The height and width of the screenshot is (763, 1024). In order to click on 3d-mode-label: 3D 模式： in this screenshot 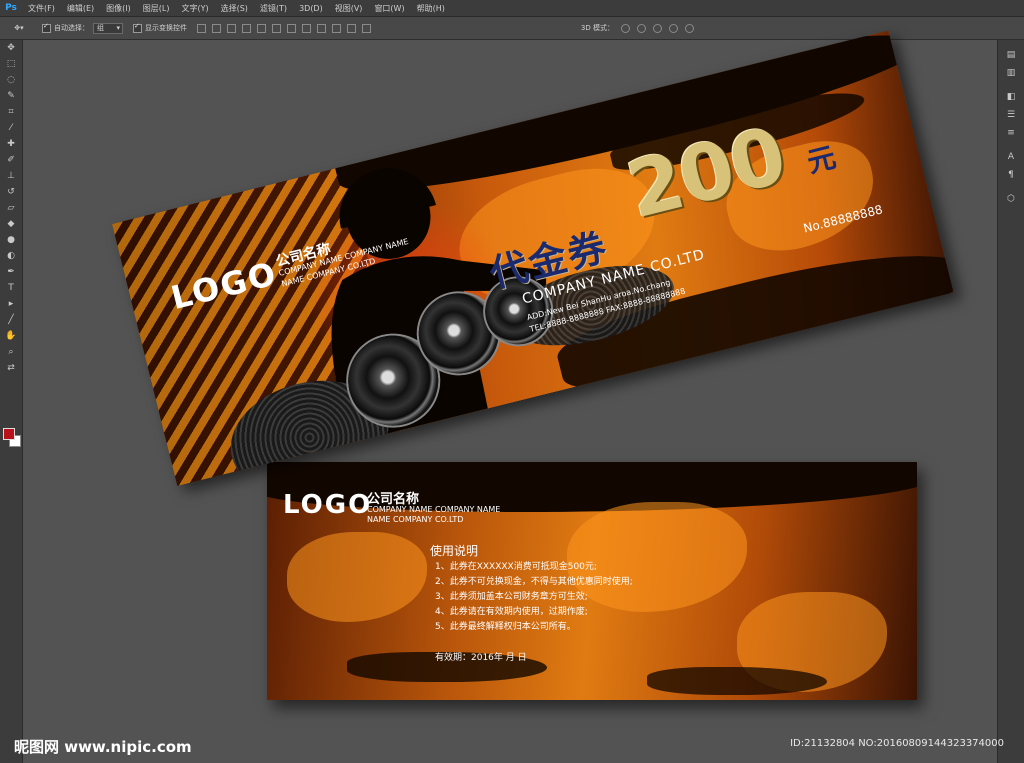, I will do `click(597, 28)`.